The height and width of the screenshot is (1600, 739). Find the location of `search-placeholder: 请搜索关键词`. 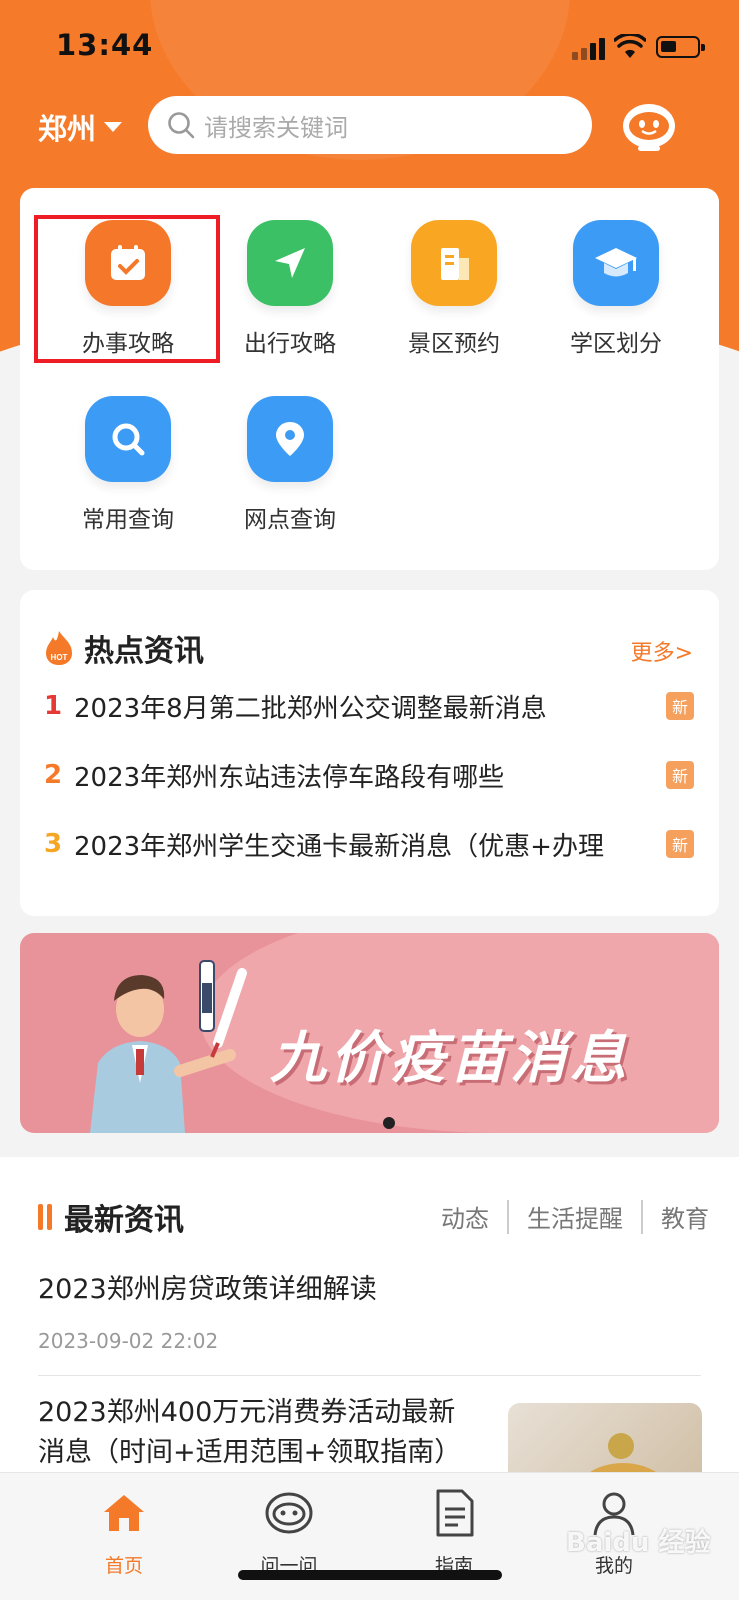

search-placeholder: 请搜索关键词 is located at coordinates (276, 127).